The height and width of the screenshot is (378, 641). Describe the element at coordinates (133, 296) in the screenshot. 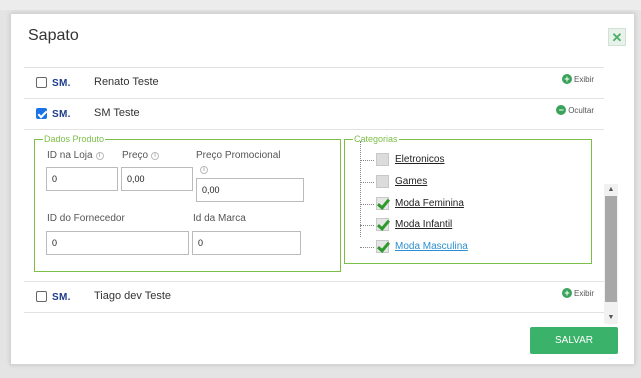

I see `store-name: Tiago dev Teste` at that location.